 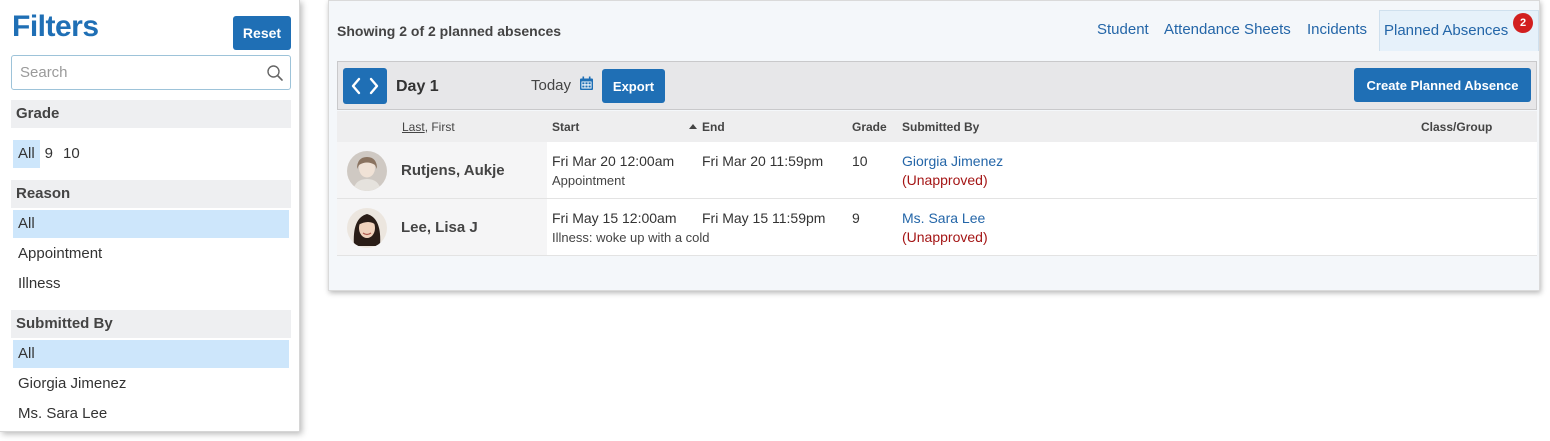 I want to click on filters-title: Filters, so click(x=55, y=26).